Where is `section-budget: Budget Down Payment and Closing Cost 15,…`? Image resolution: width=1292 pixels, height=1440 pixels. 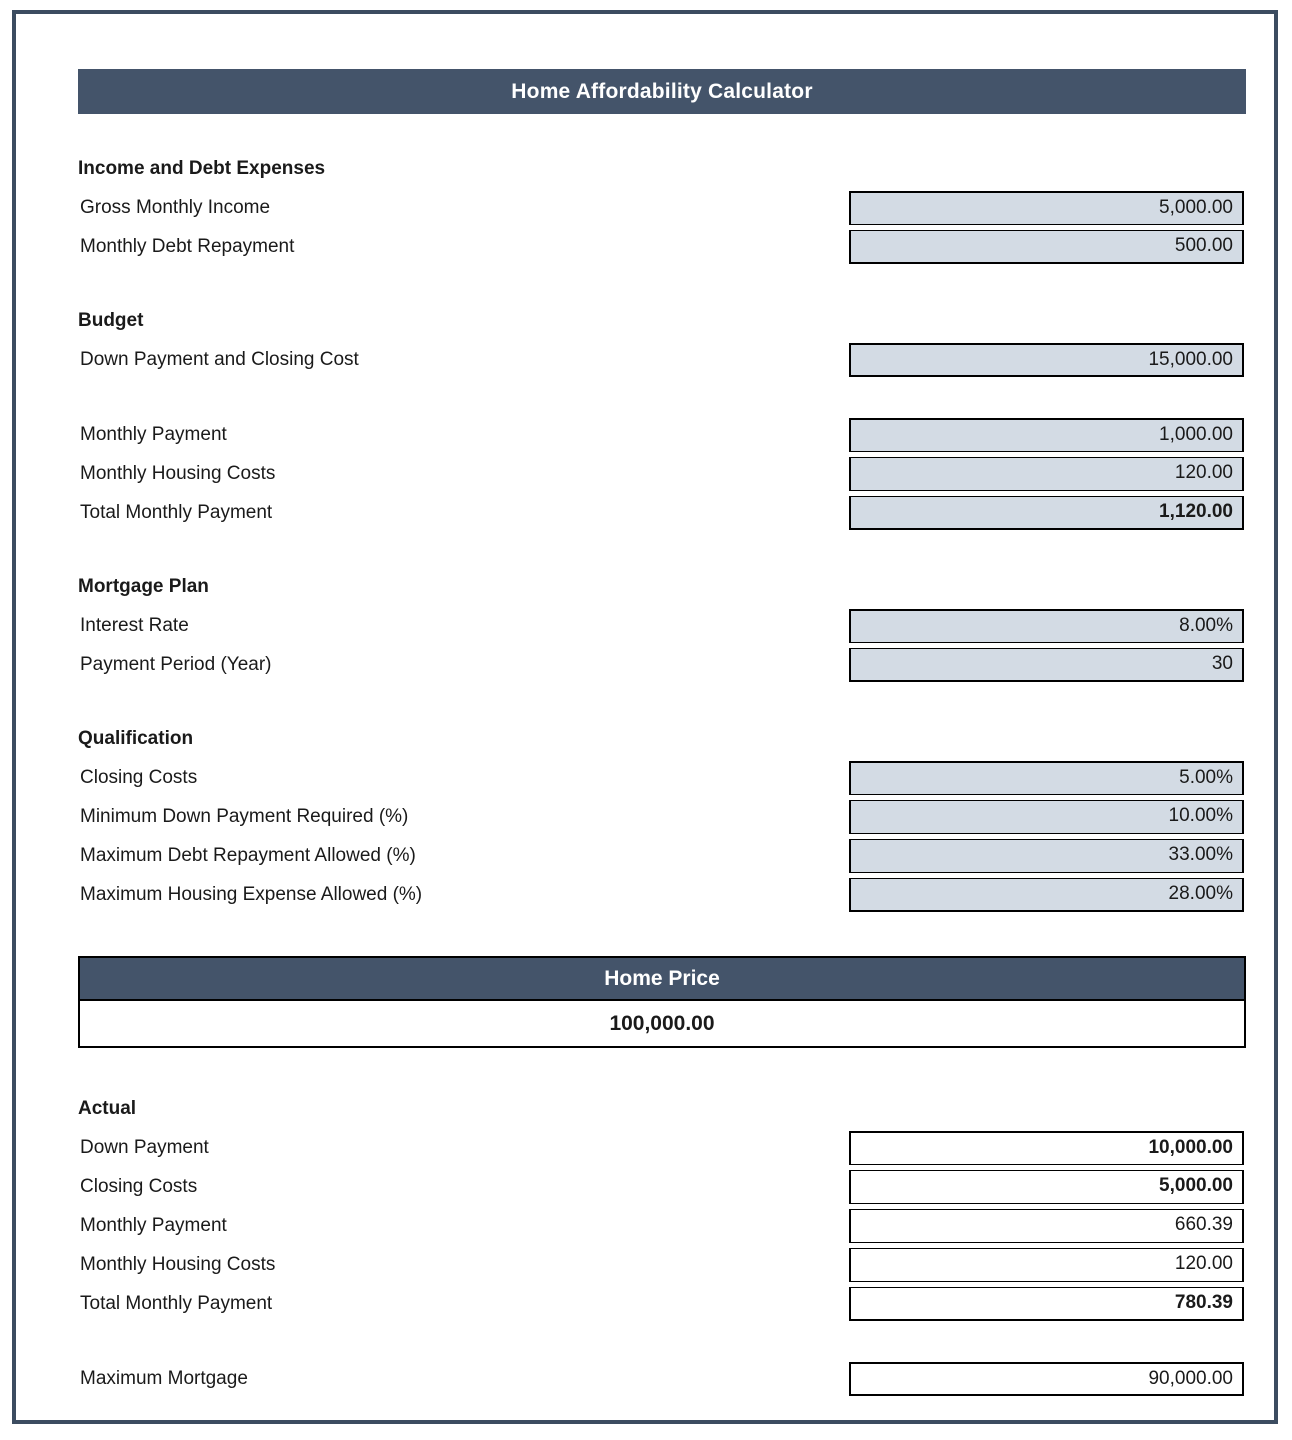 section-budget: Budget Down Payment and Closing Cost 15,… is located at coordinates (662, 417).